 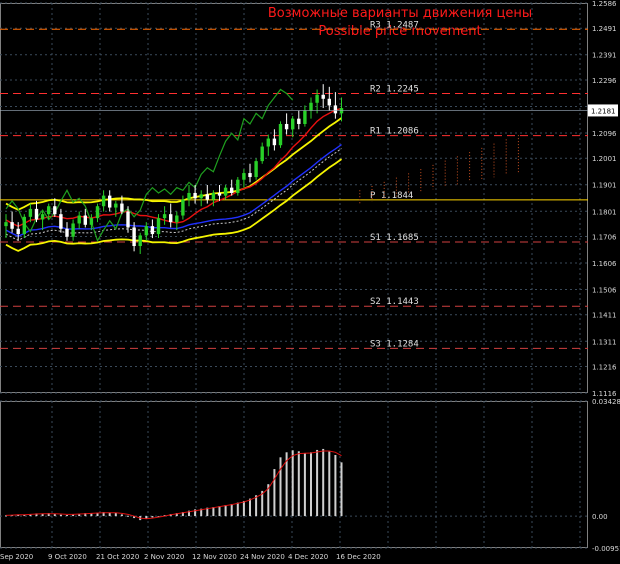 I want to click on pivot-label-r1: R1 1.2086, so click(x=394, y=132).